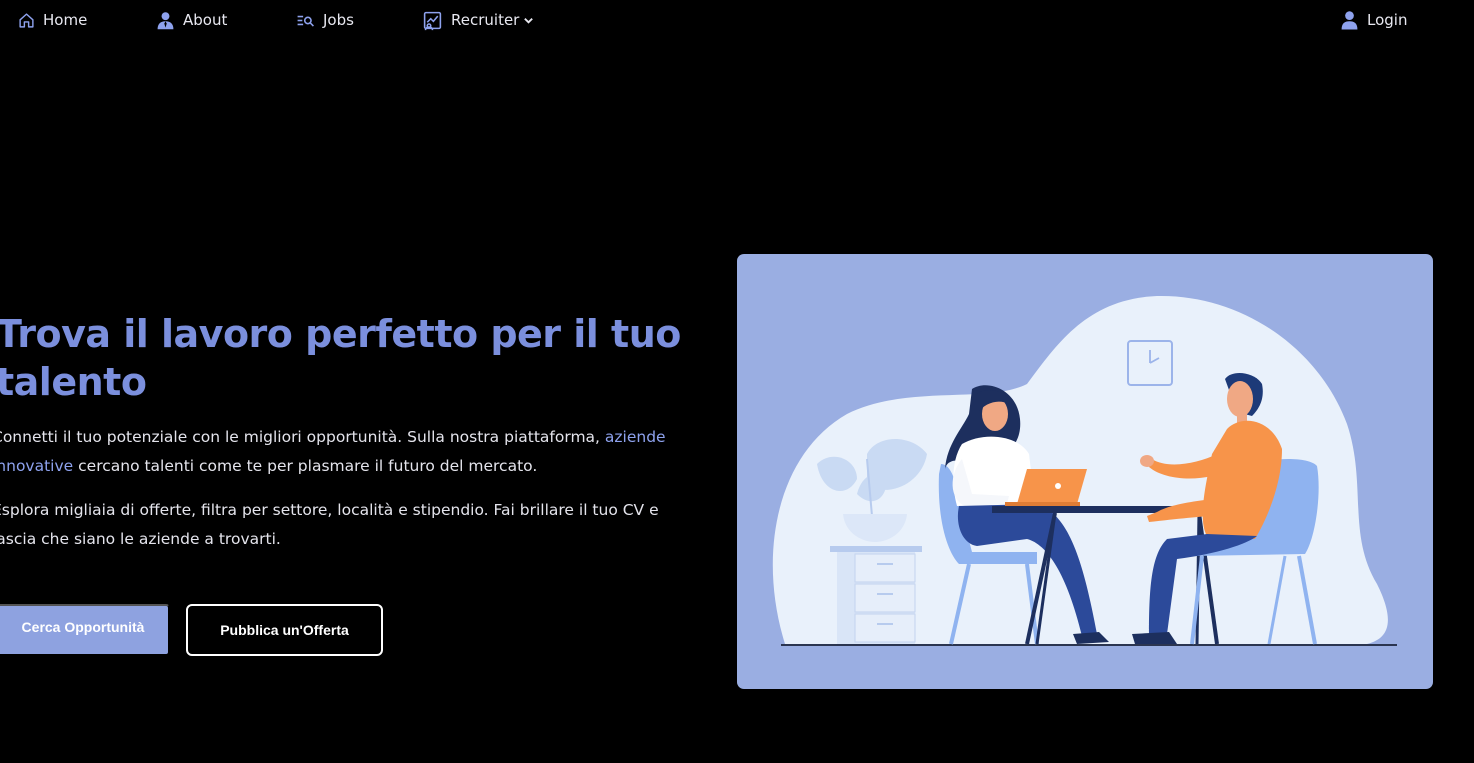 This screenshot has width=1474, height=763. I want to click on nav-home-label: Home, so click(65, 20).